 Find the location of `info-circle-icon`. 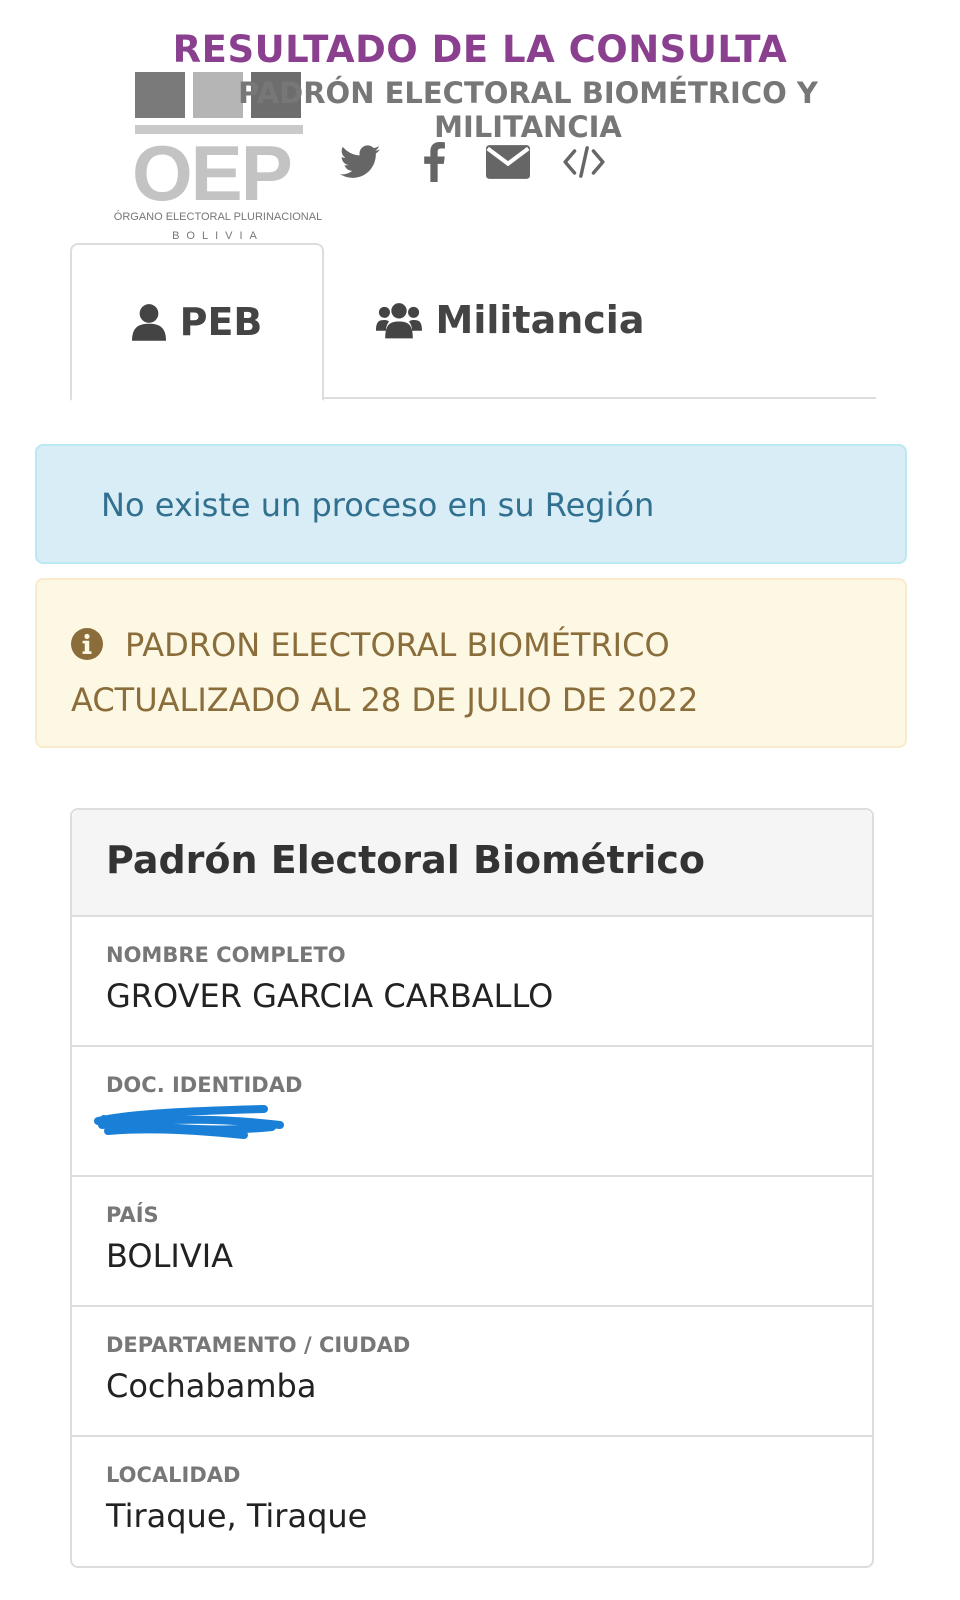

info-circle-icon is located at coordinates (87, 649).